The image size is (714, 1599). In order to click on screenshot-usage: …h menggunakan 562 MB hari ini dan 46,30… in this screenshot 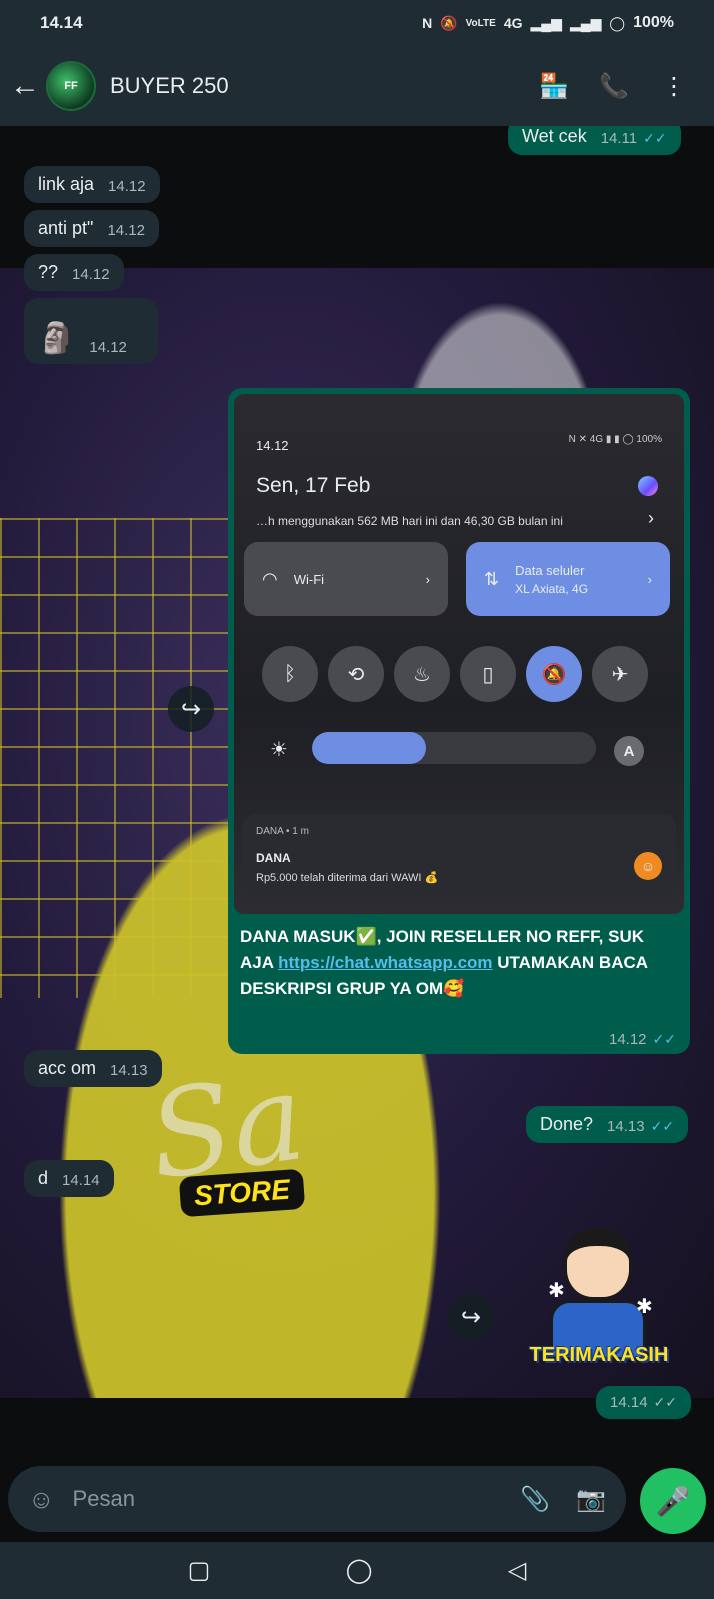, I will do `click(409, 521)`.